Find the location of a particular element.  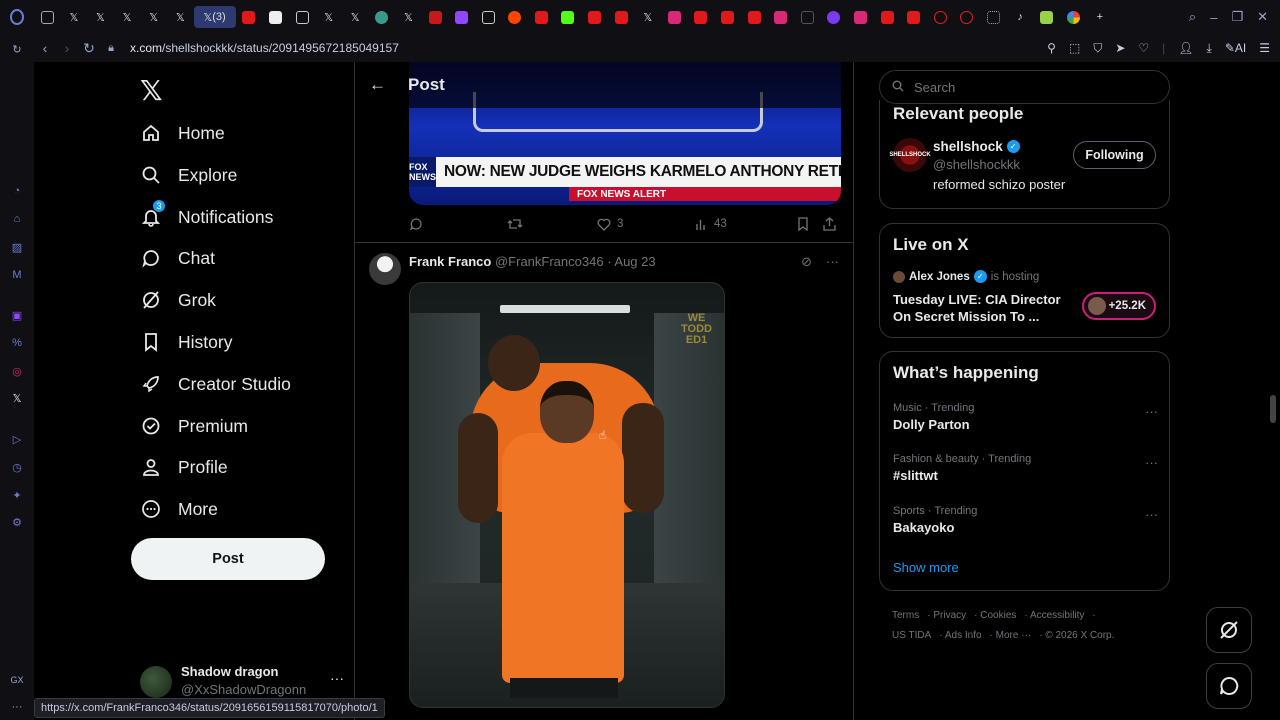

bookmark-button is located at coordinates (810, 224).